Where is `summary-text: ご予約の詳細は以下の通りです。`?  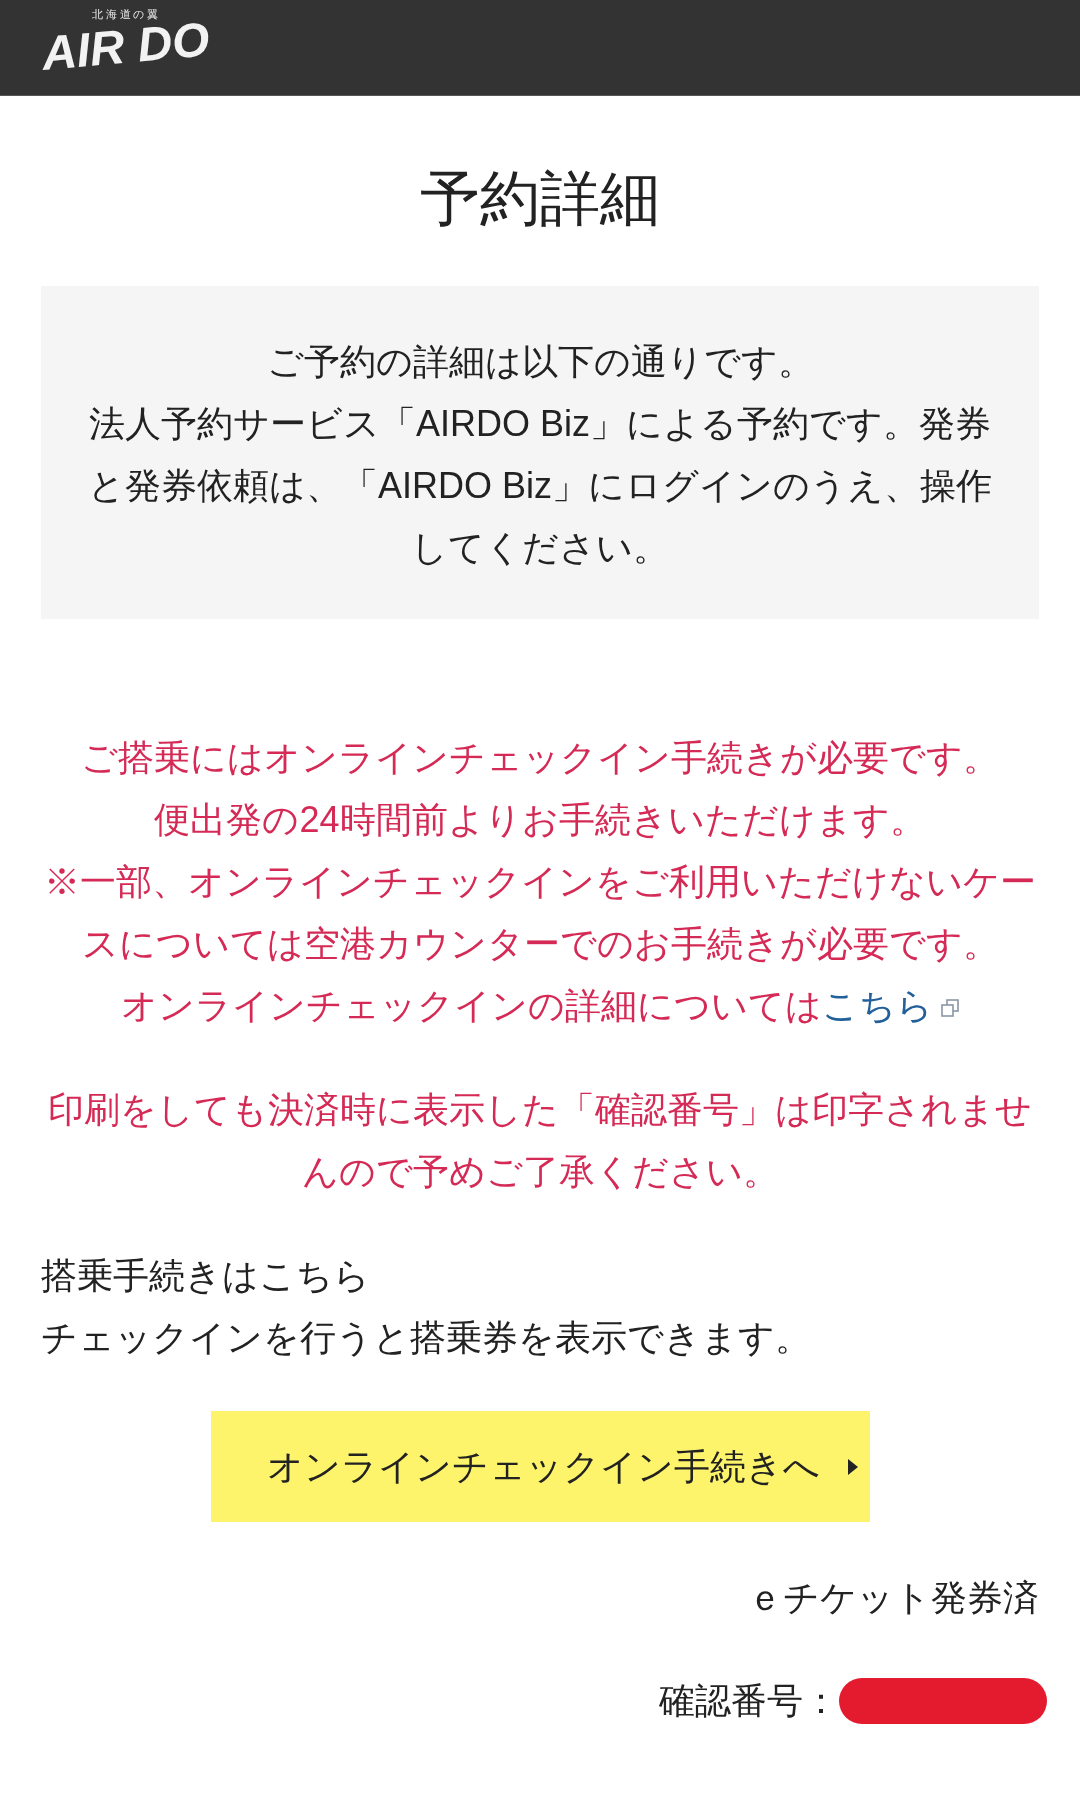
summary-text: ご予約の詳細は以下の通りです。 is located at coordinates (540, 362).